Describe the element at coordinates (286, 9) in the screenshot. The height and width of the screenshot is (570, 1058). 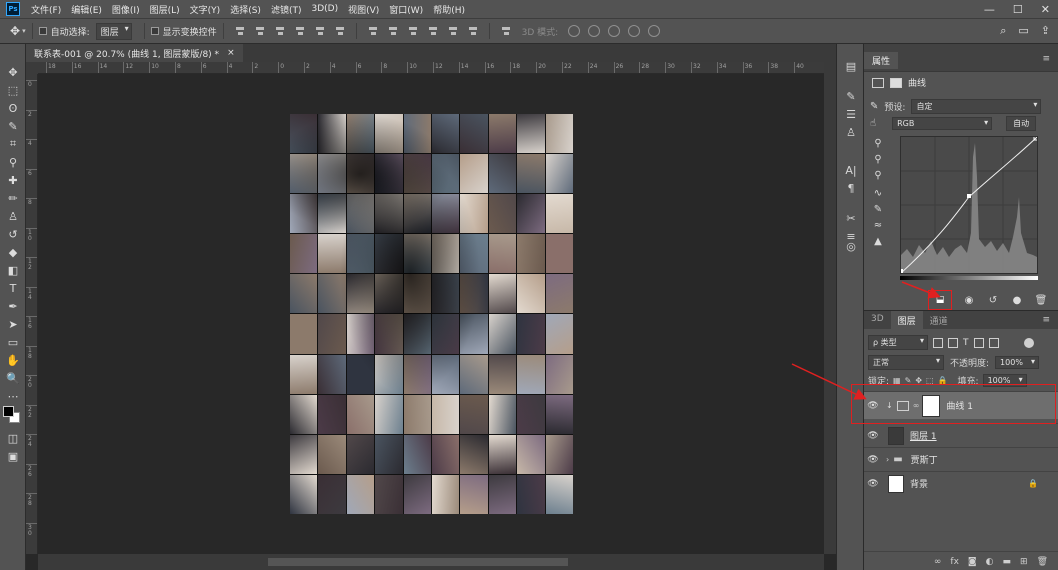
I see `menu-filter: 滤镜(T)` at that location.